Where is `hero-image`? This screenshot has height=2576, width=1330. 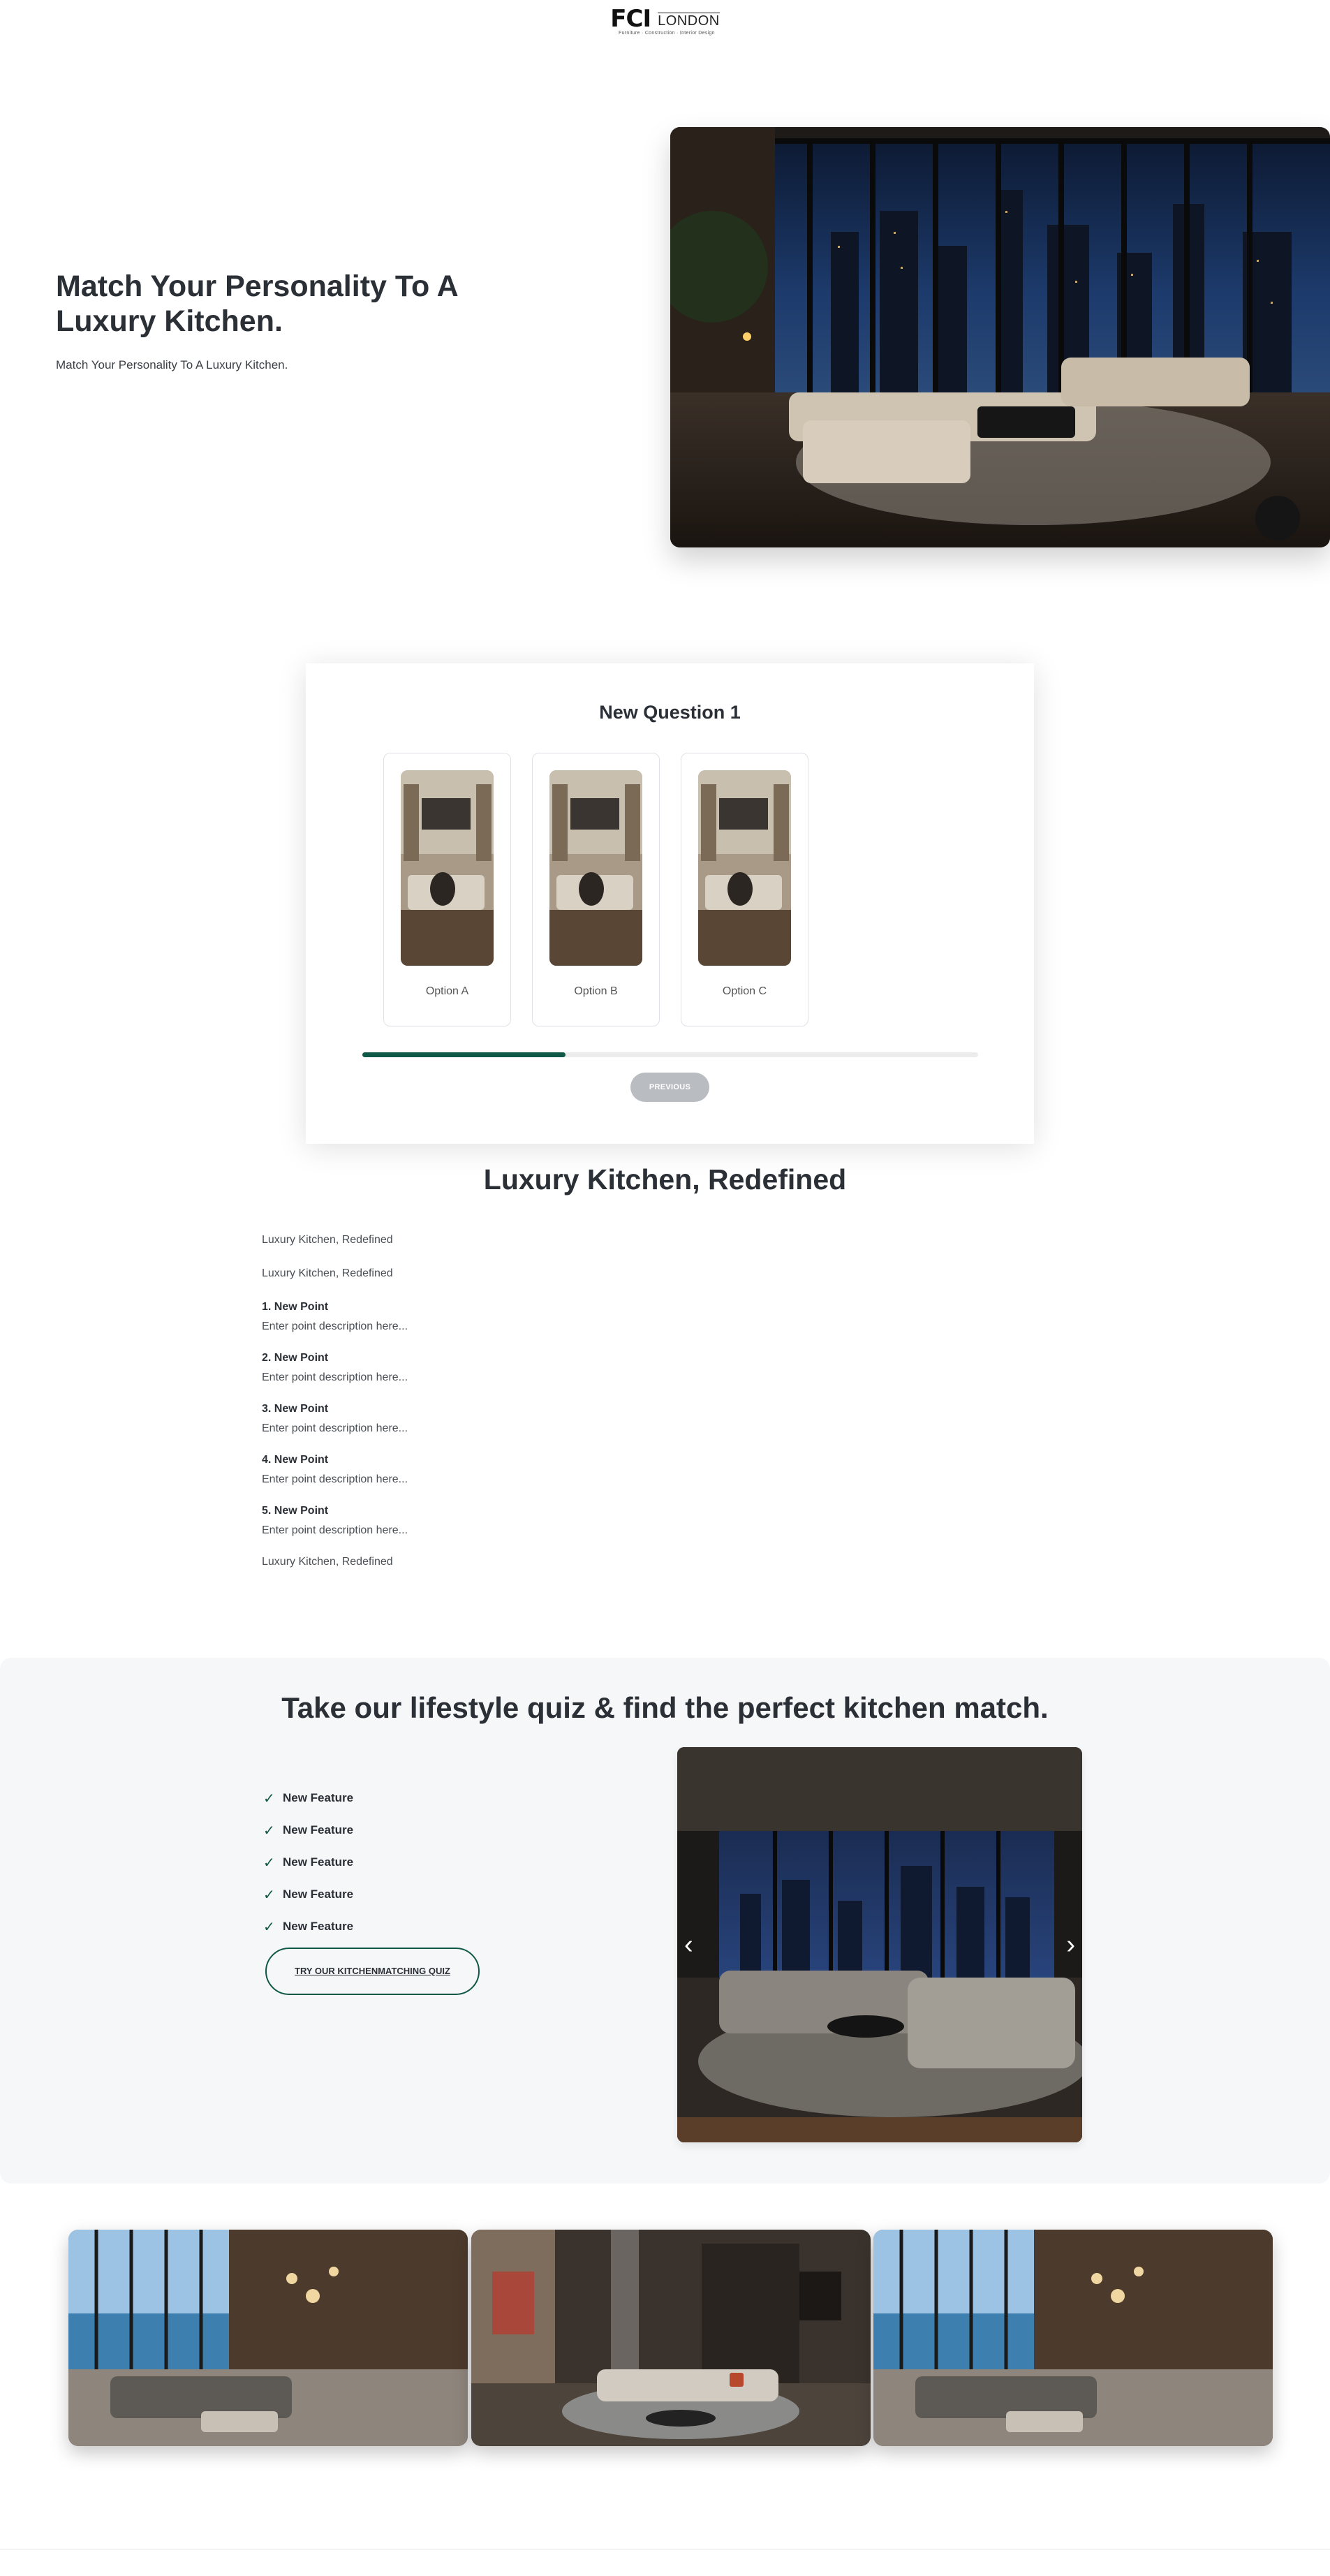 hero-image is located at coordinates (1000, 337).